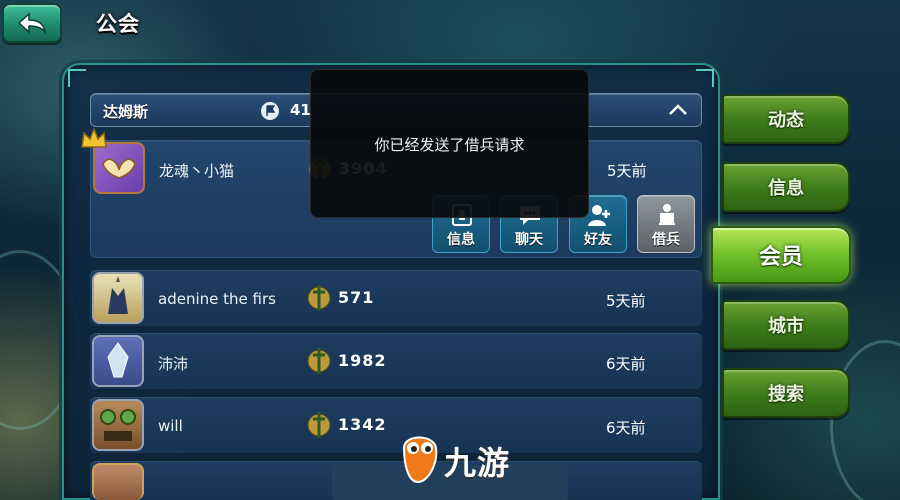 The image size is (900, 500). Describe the element at coordinates (270, 111) in the screenshot. I see `flag-icon` at that location.